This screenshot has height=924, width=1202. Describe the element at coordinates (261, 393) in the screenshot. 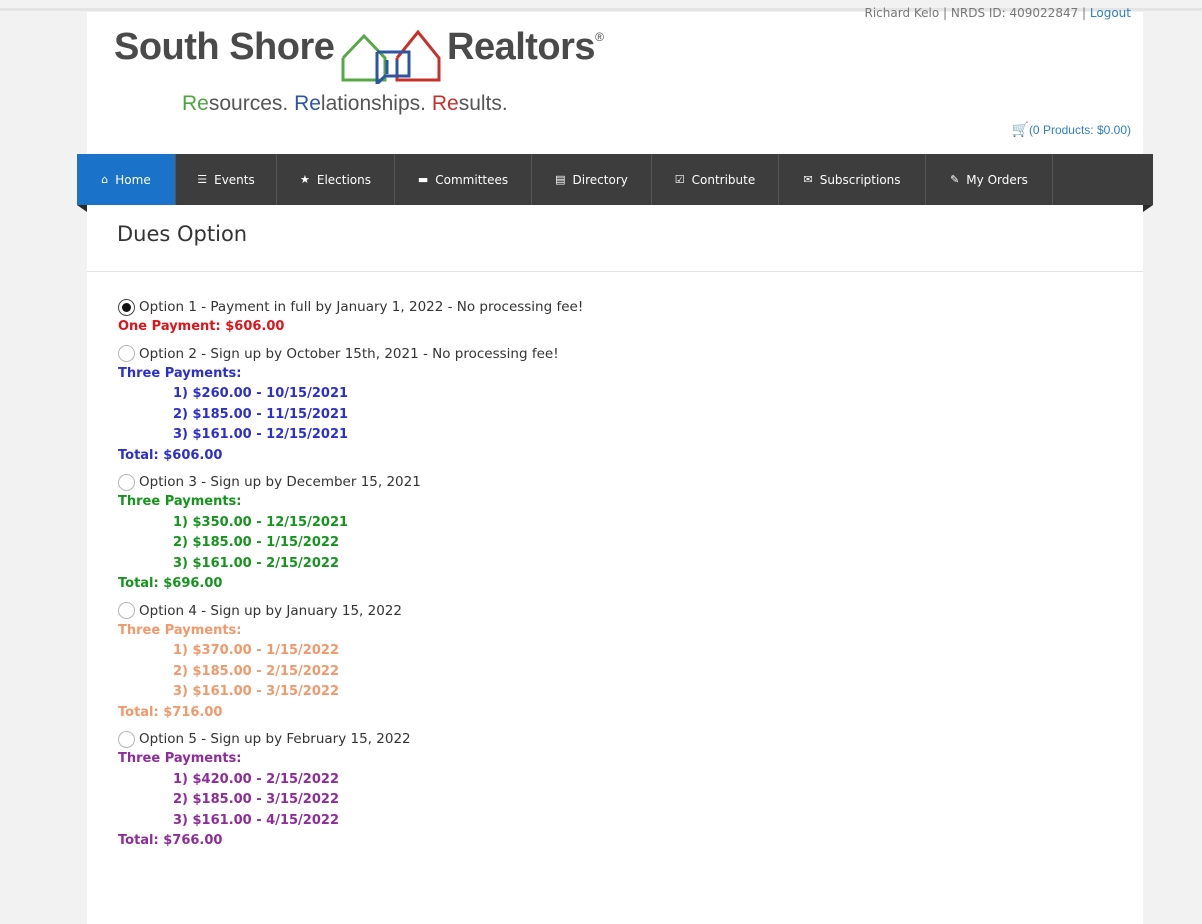

I see `option-2-payment-1: 1) $260.00 - 10/15/2021` at that location.